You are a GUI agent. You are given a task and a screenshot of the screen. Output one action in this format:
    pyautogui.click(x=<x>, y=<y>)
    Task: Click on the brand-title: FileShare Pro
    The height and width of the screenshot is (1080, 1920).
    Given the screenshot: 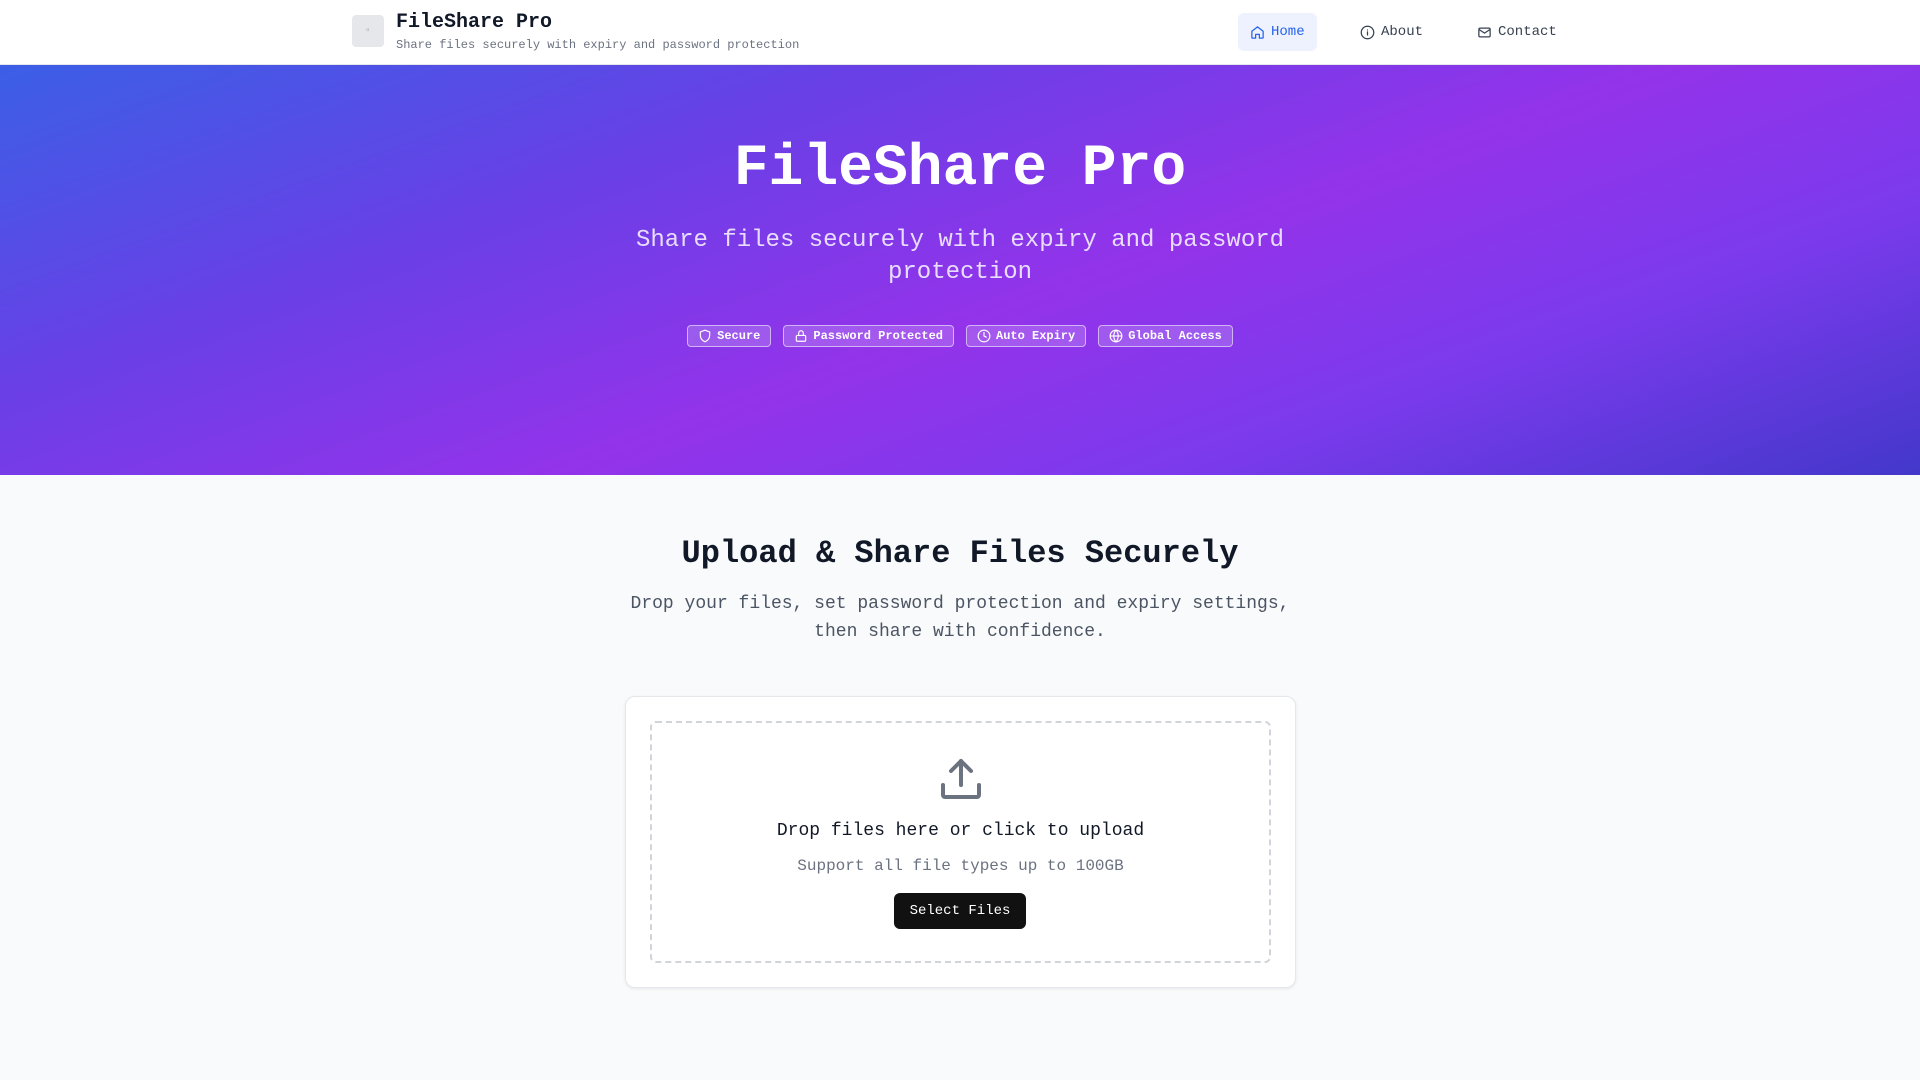 What is the action you would take?
    pyautogui.click(x=474, y=22)
    